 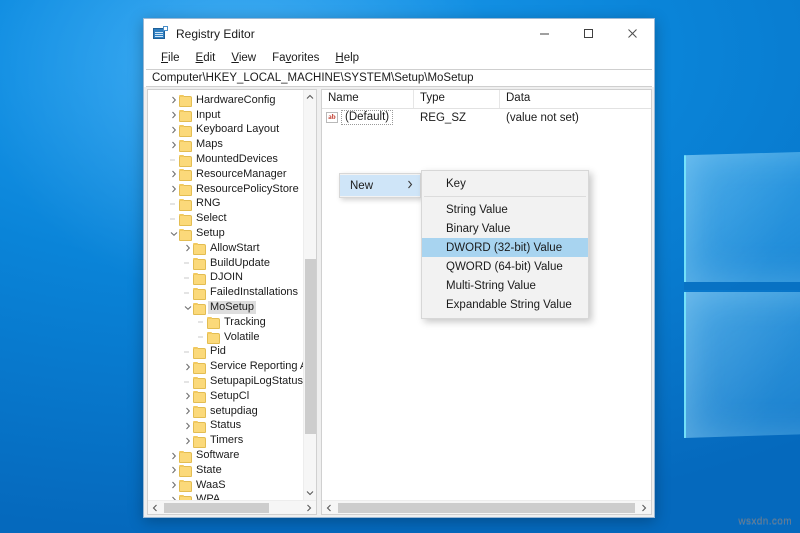 What do you see at coordinates (247, 188) in the screenshot?
I see `tree-item-label: ResourcePolicyStore` at bounding box center [247, 188].